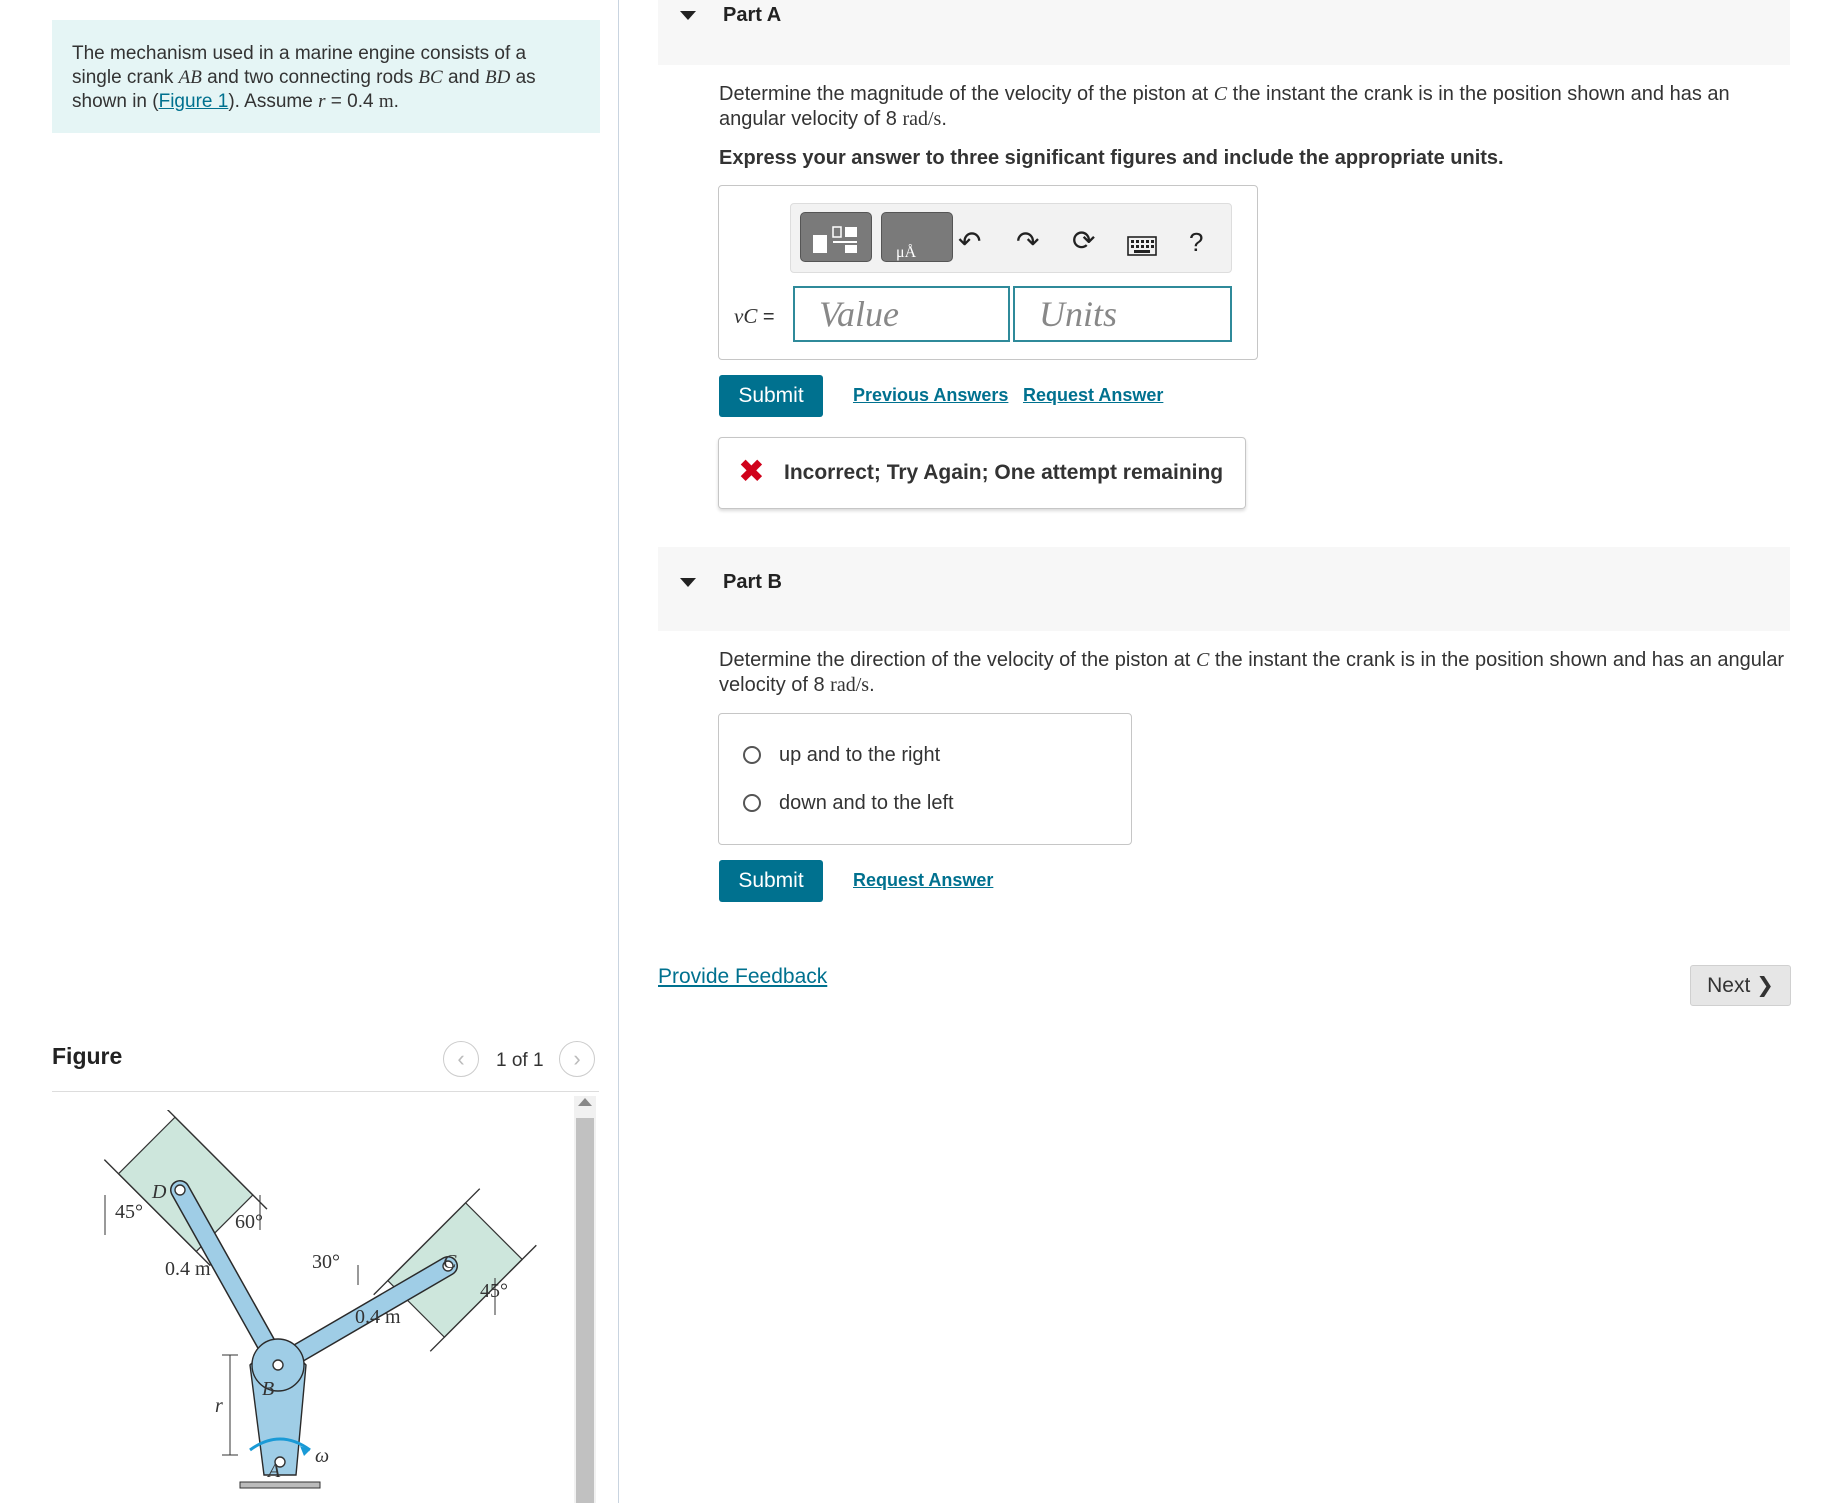 This screenshot has width=1837, height=1503. I want to click on var-ab: AB, so click(190, 77).